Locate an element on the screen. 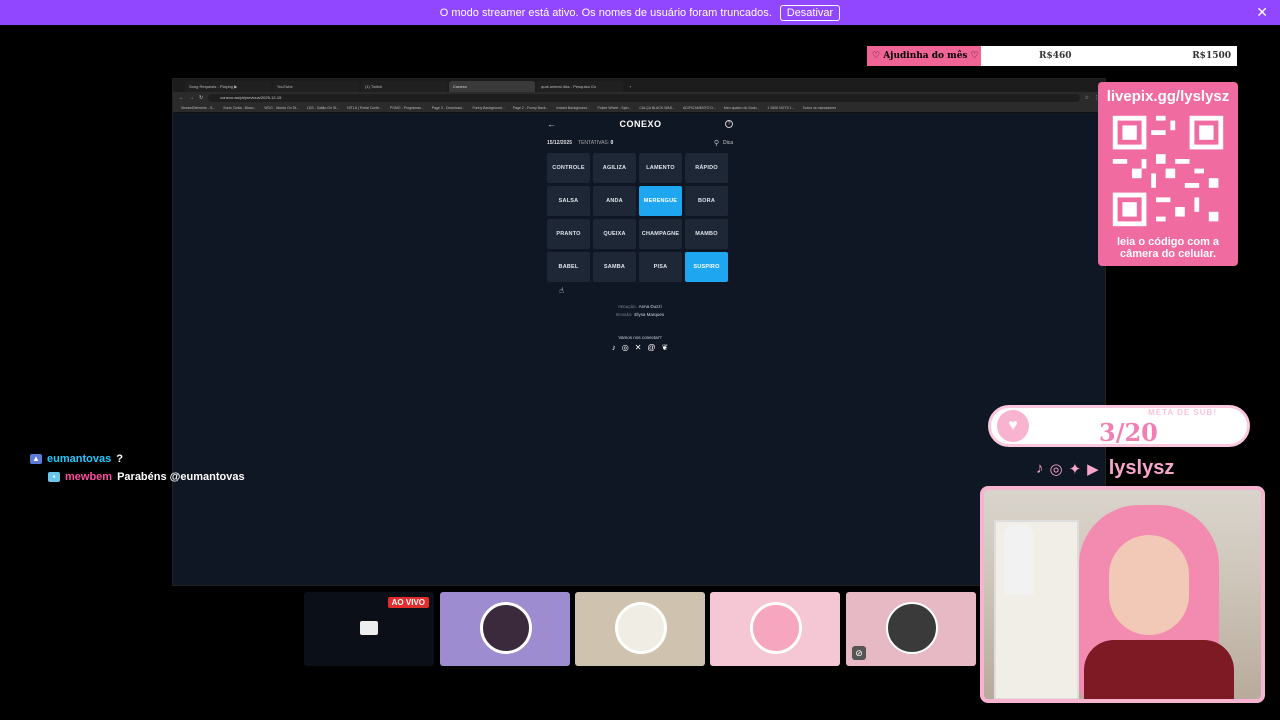 The image size is (1280, 720). tries-value: 0 is located at coordinates (612, 143).